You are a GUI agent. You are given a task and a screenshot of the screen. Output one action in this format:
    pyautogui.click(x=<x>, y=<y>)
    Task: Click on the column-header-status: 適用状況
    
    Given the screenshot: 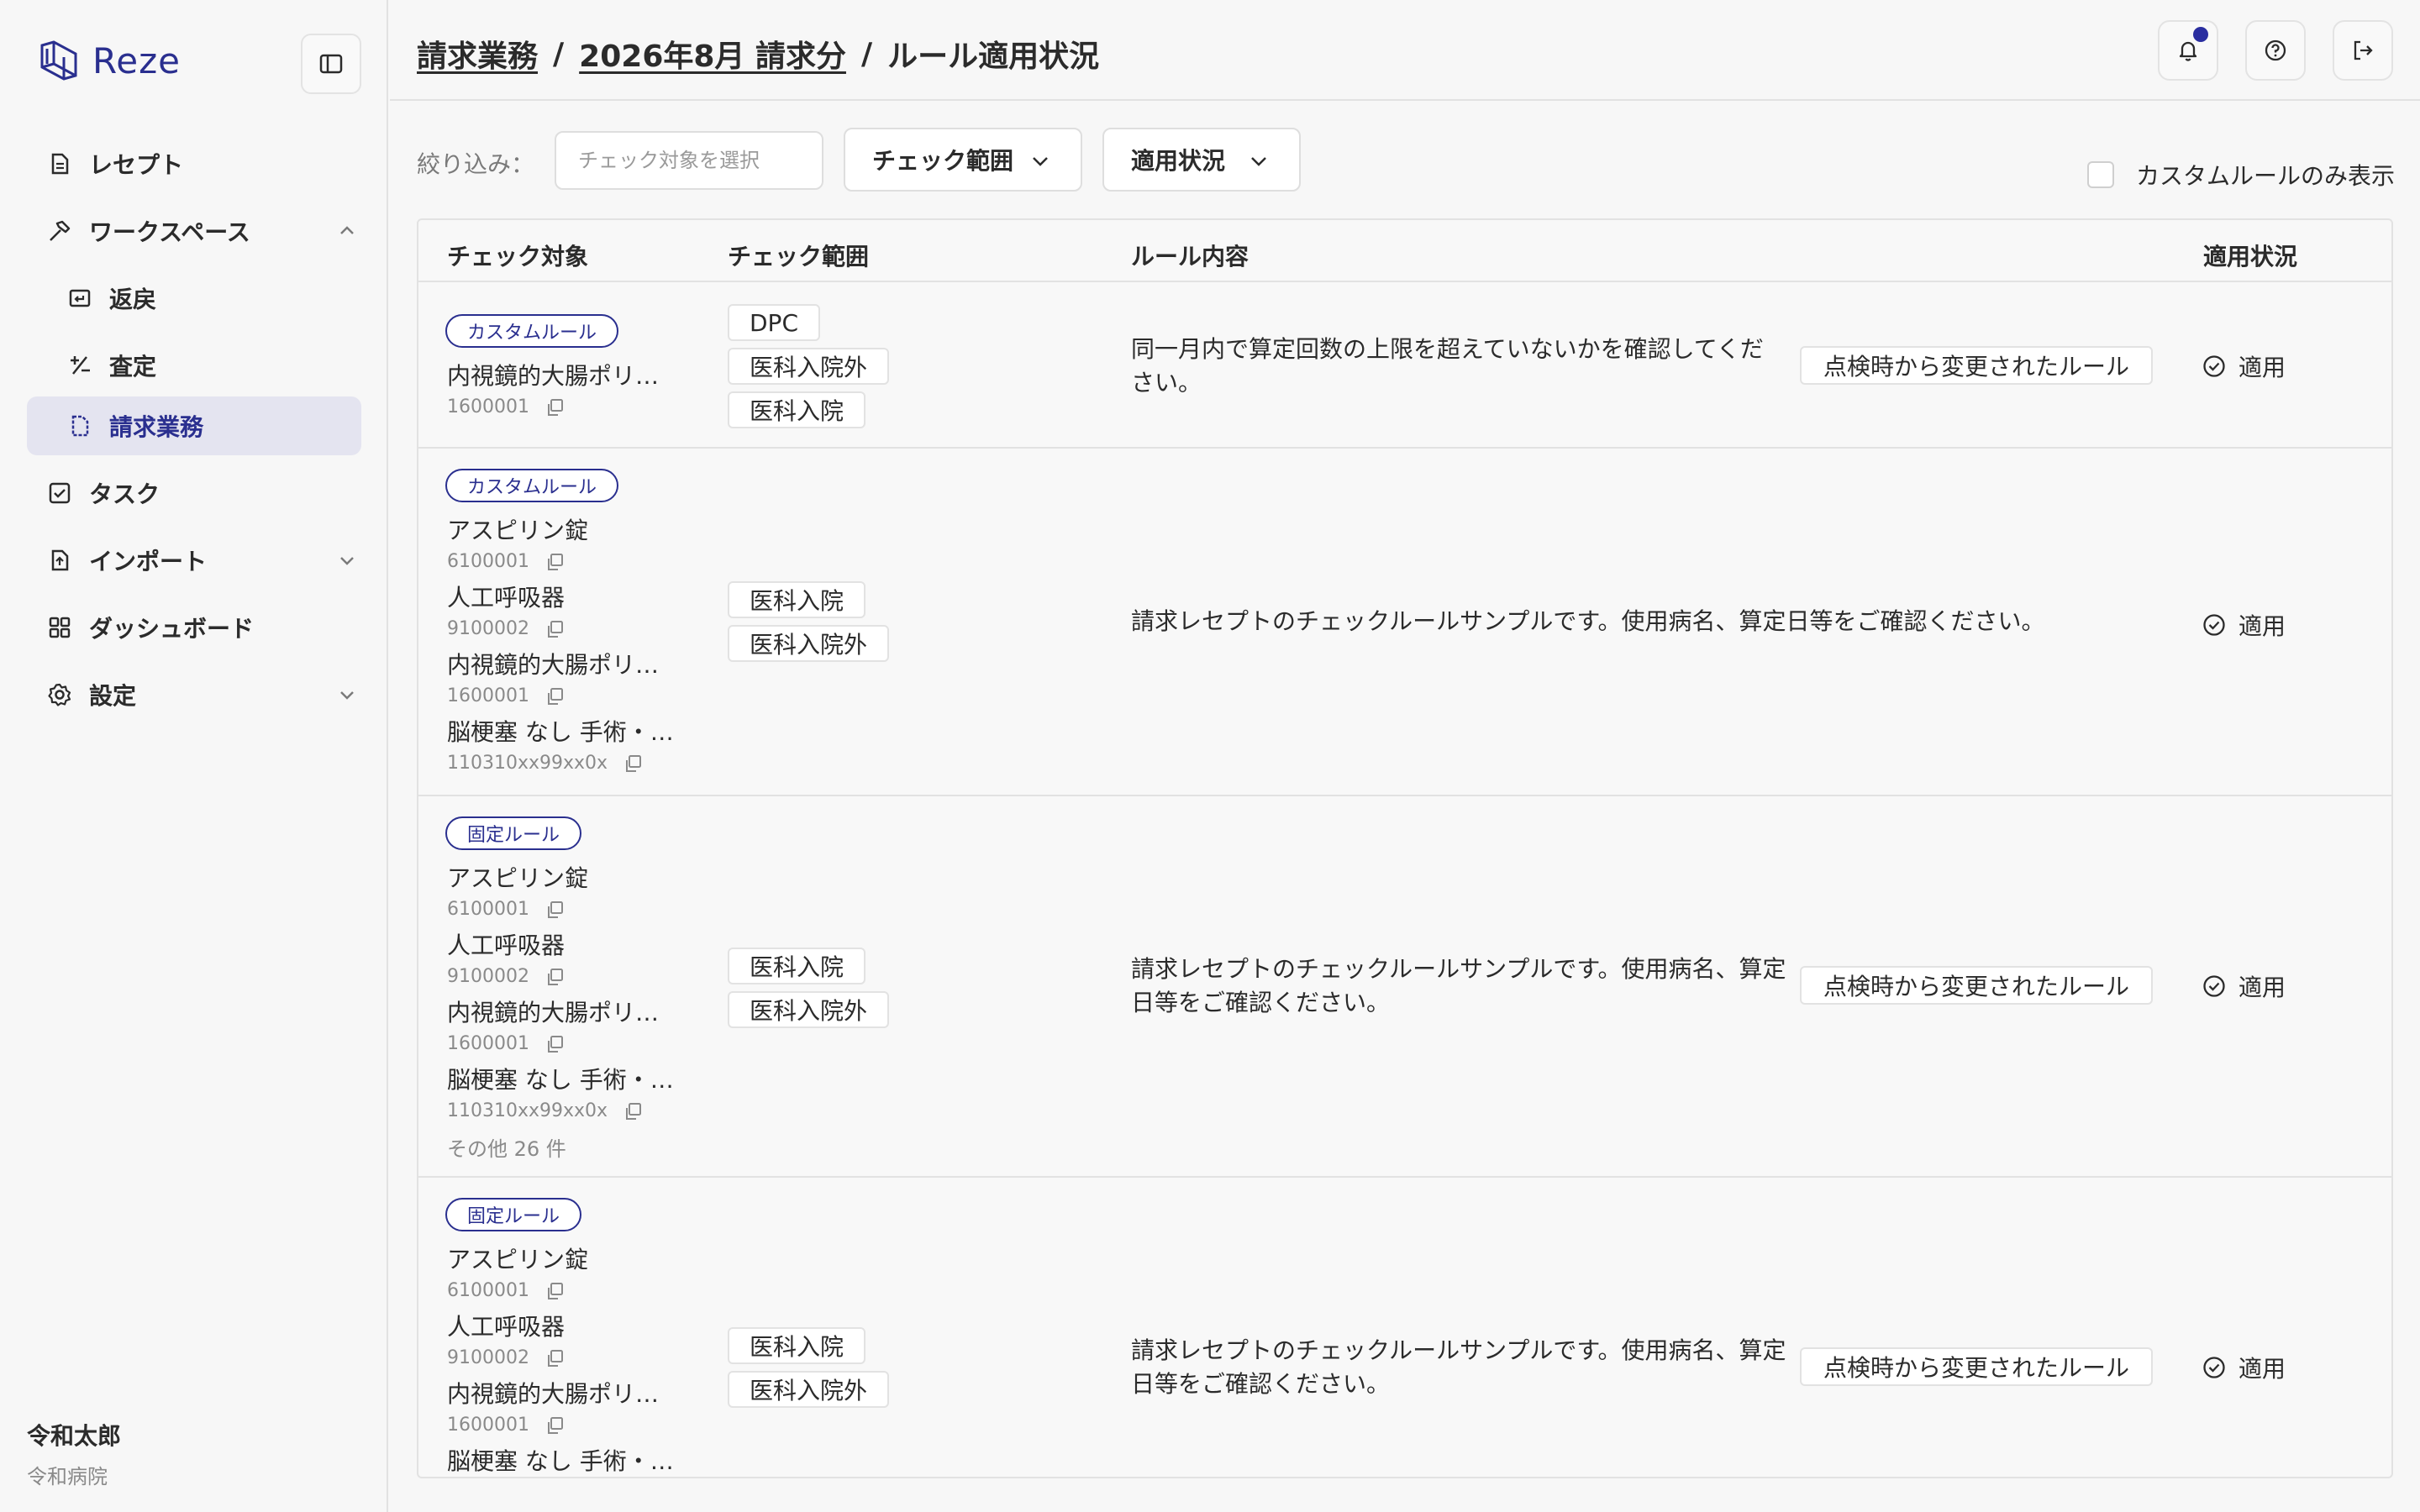 What is the action you would take?
    pyautogui.click(x=2250, y=256)
    